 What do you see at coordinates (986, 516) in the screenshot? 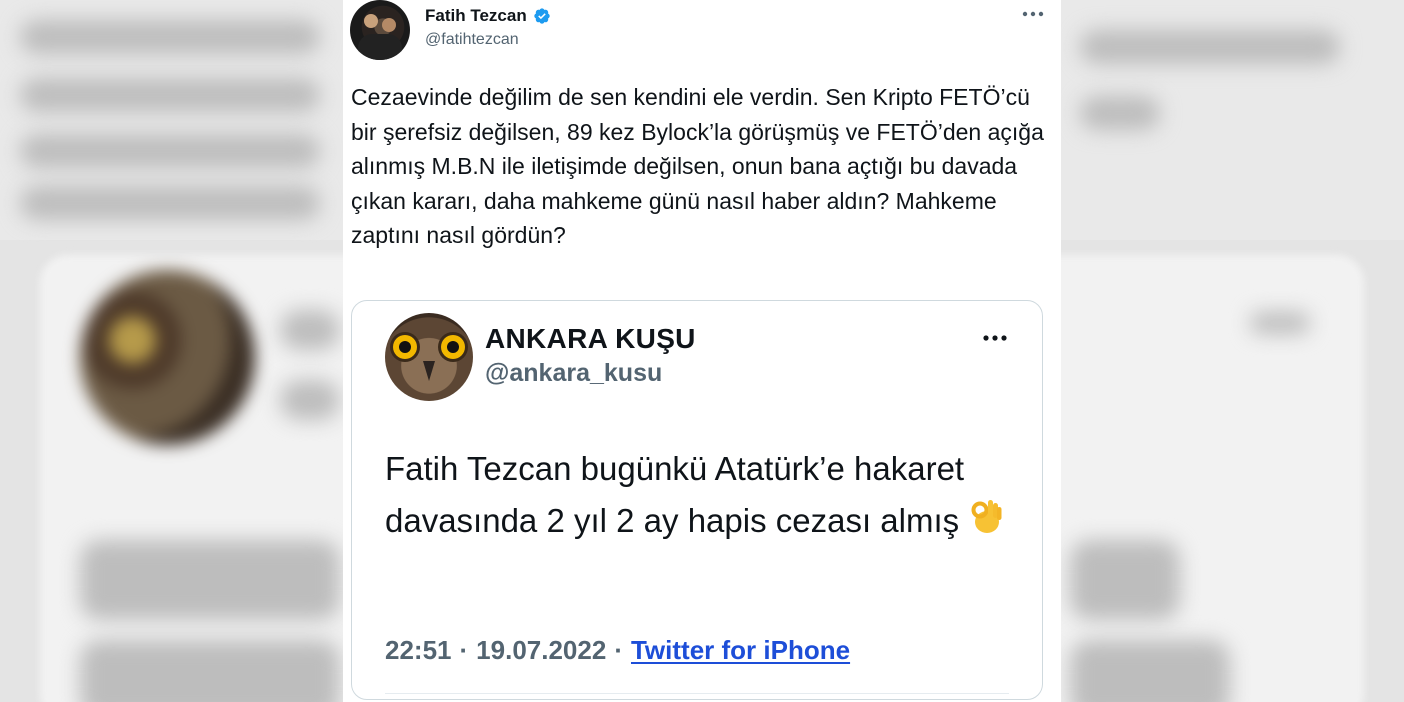
I see `ok-hand-emoji-icon` at bounding box center [986, 516].